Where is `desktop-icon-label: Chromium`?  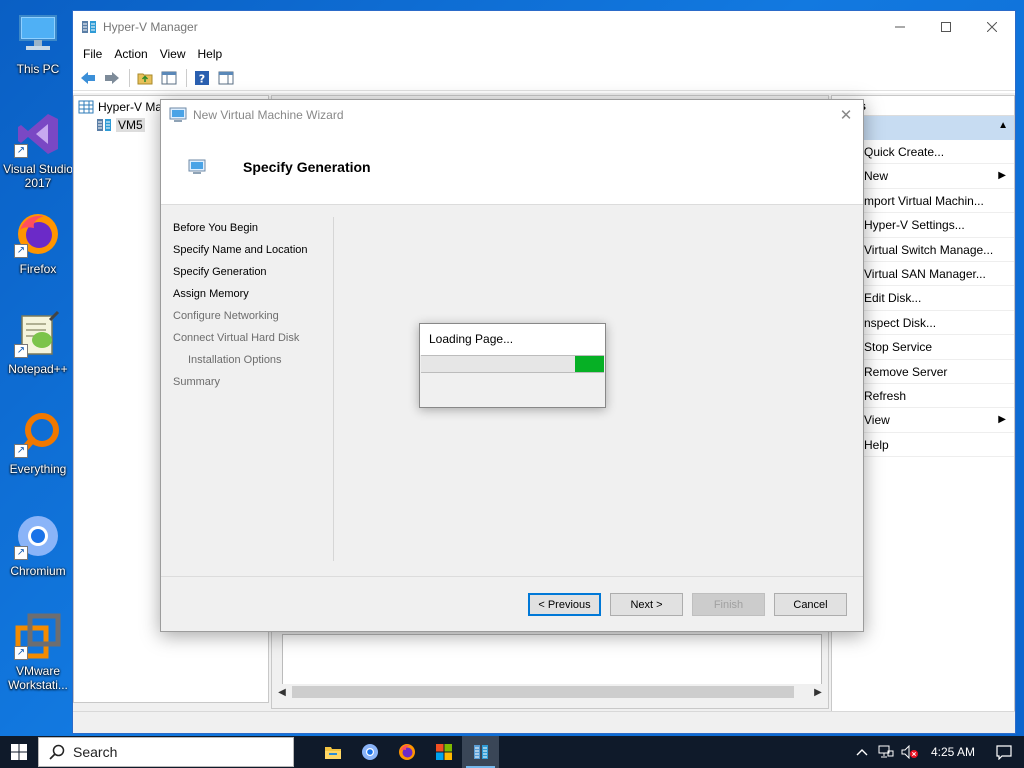 desktop-icon-label: Chromium is located at coordinates (38, 571).